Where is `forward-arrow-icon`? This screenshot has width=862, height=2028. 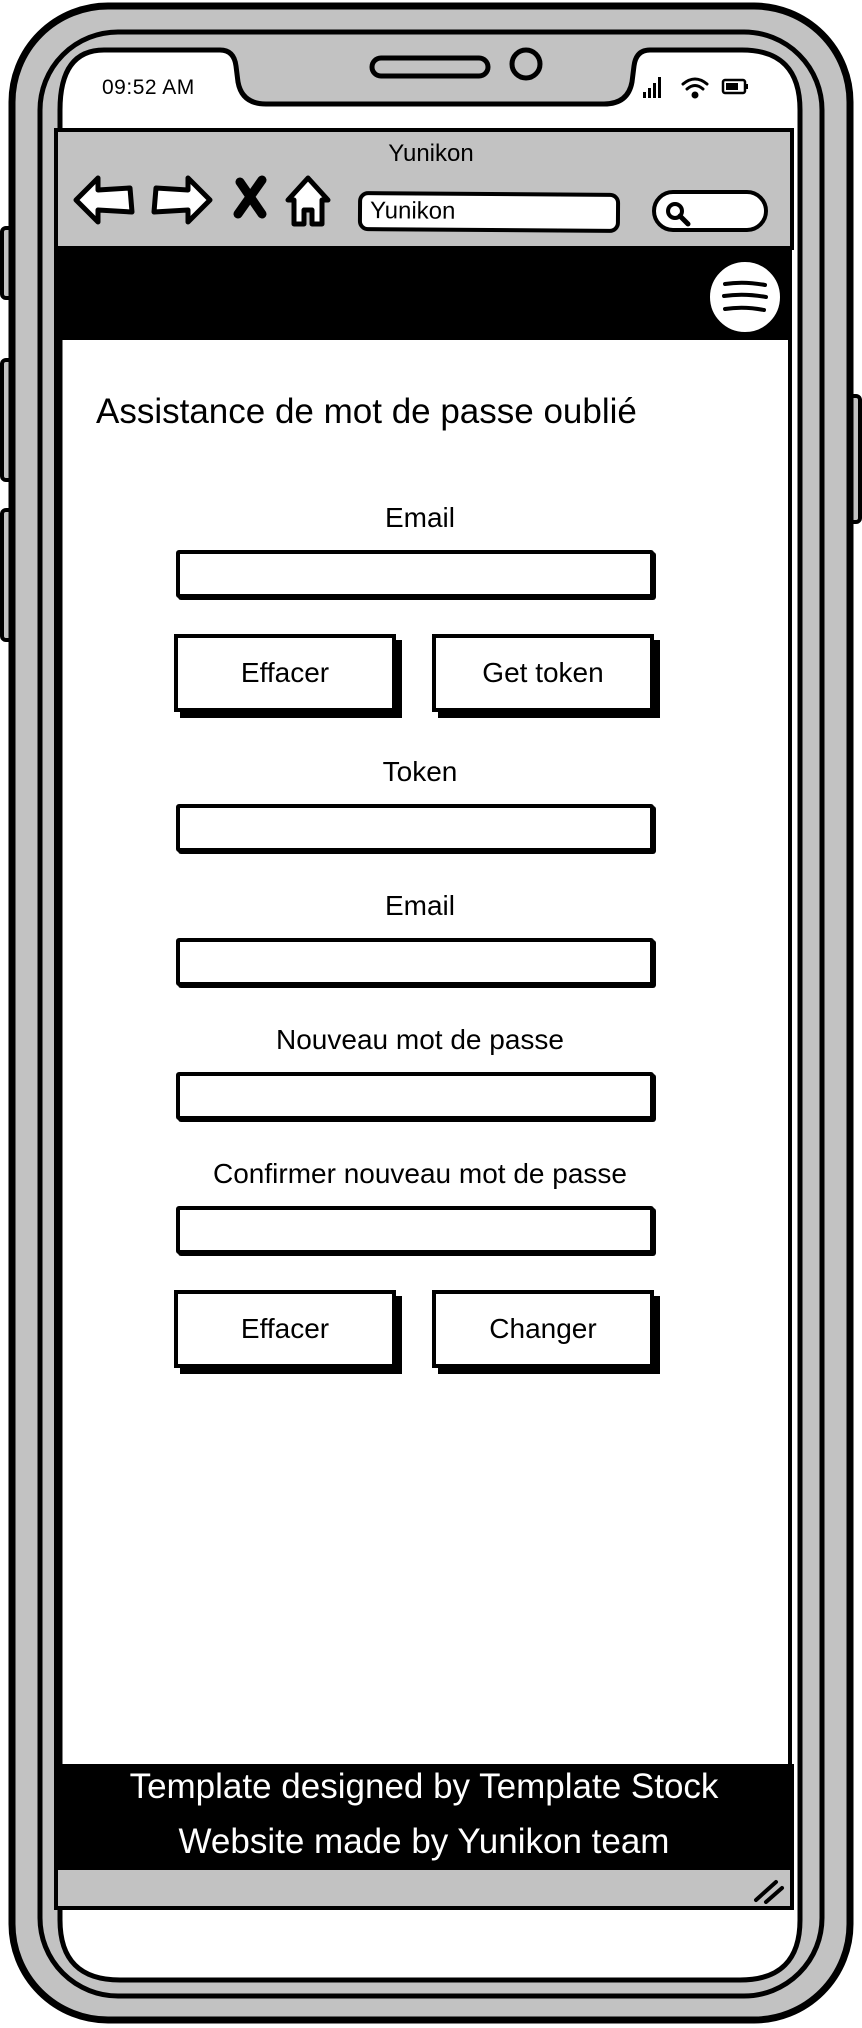 forward-arrow-icon is located at coordinates (182, 200).